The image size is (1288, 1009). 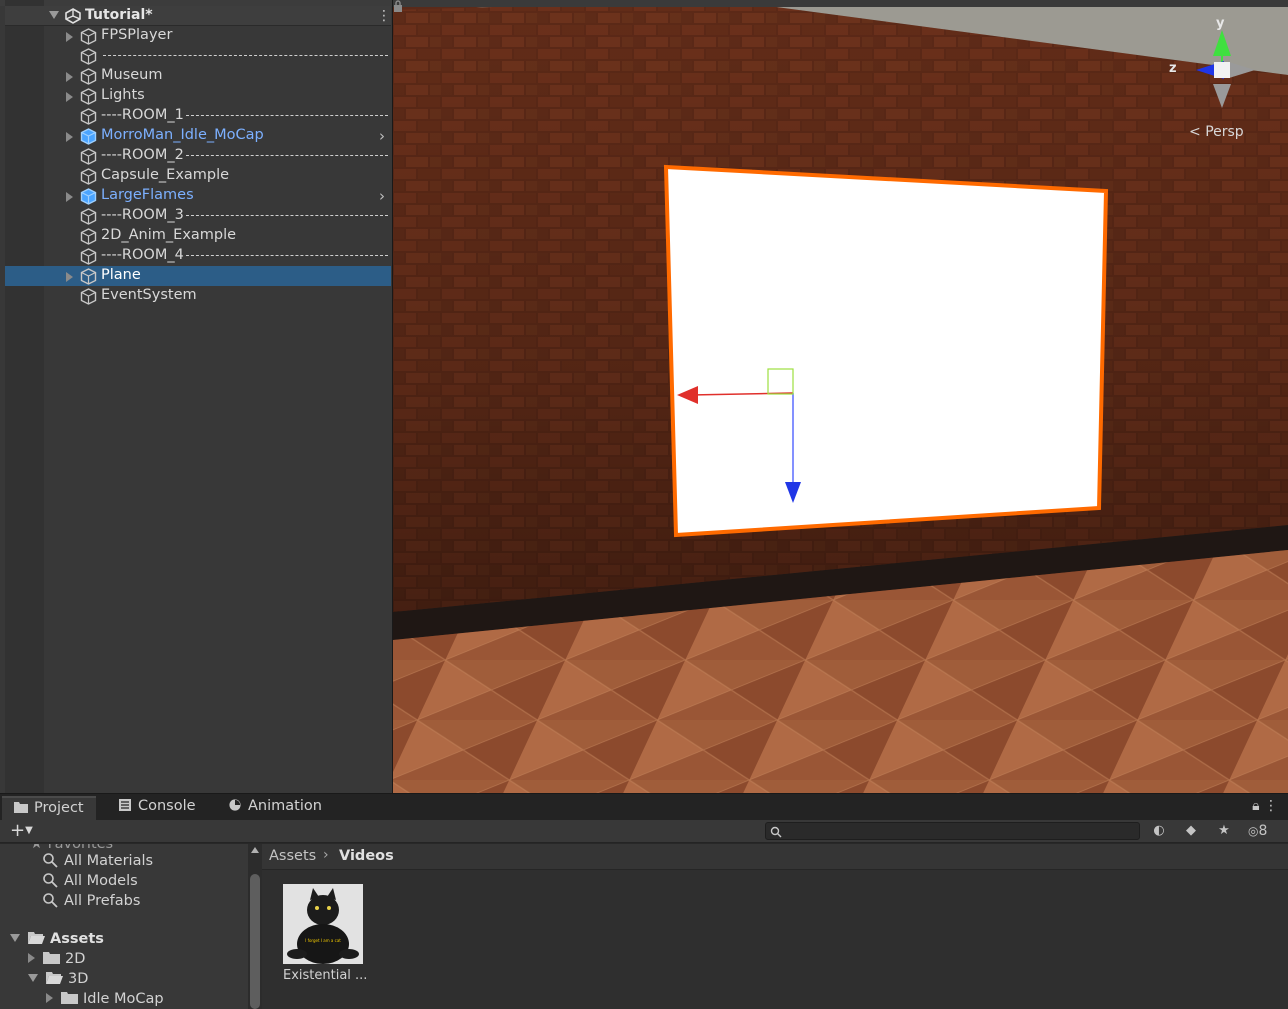 What do you see at coordinates (198, 276) in the screenshot?
I see `hierarchy-item: Plane` at bounding box center [198, 276].